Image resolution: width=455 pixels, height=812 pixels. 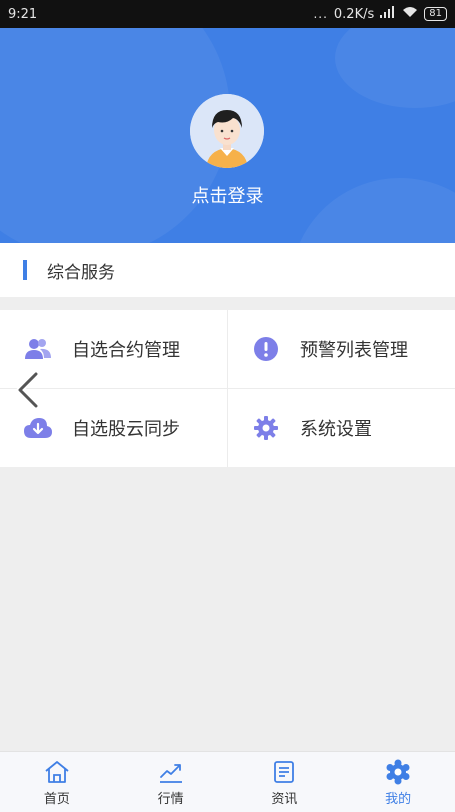 I want to click on decor-circle, so click(x=395, y=68).